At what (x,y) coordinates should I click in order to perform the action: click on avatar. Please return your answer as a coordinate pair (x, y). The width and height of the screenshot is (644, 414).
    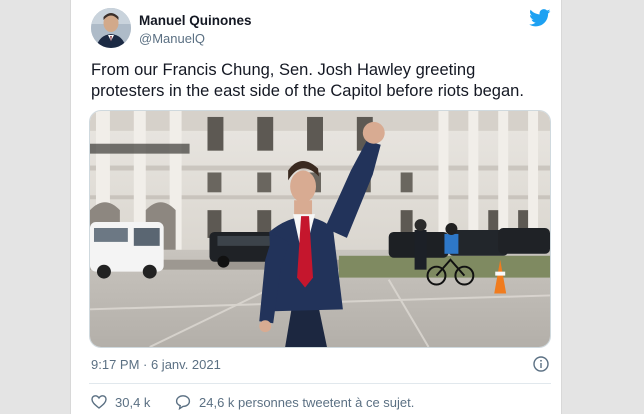
    Looking at the image, I should click on (111, 28).